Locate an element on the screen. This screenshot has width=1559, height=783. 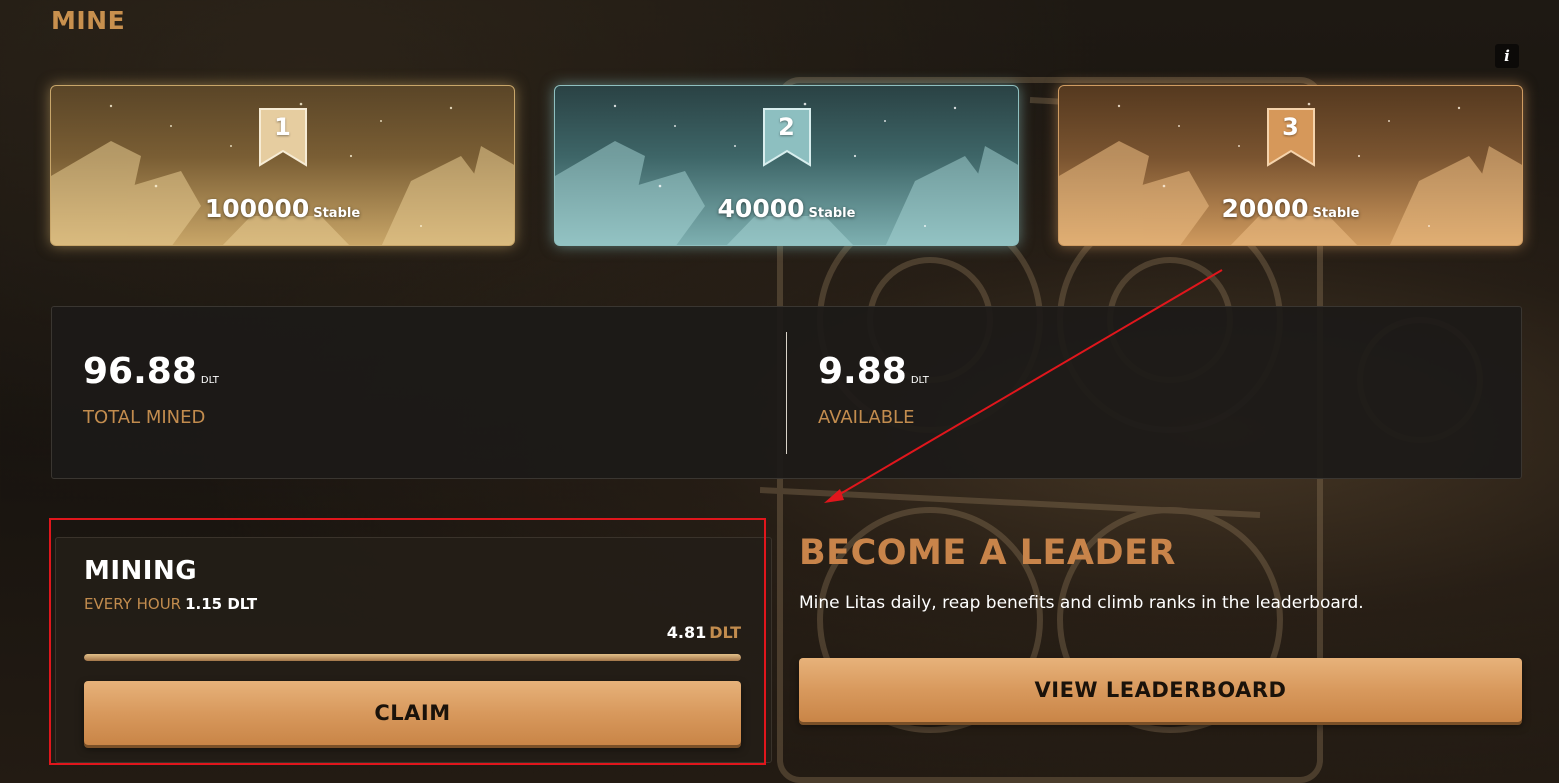
prize-card-third: 3 20000 Stable is located at coordinates (1290, 165).